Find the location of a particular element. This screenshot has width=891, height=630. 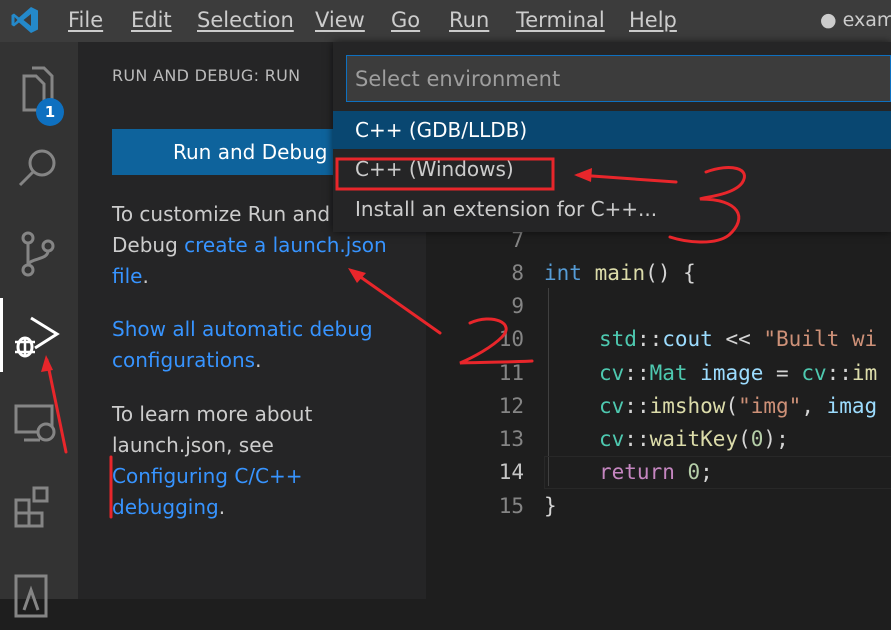

line-number: 14 is located at coordinates (511, 472).